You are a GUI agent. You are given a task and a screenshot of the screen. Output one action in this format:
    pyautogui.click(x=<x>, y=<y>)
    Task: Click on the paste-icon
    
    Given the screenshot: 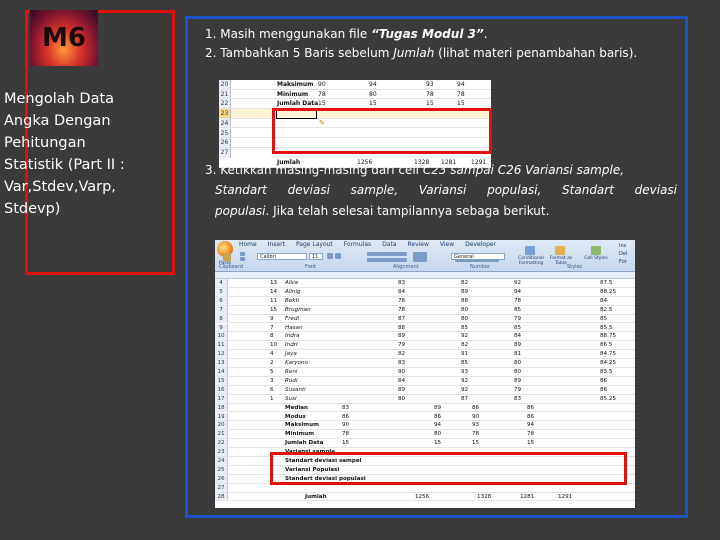 What is the action you would take?
    pyautogui.click(x=227, y=257)
    